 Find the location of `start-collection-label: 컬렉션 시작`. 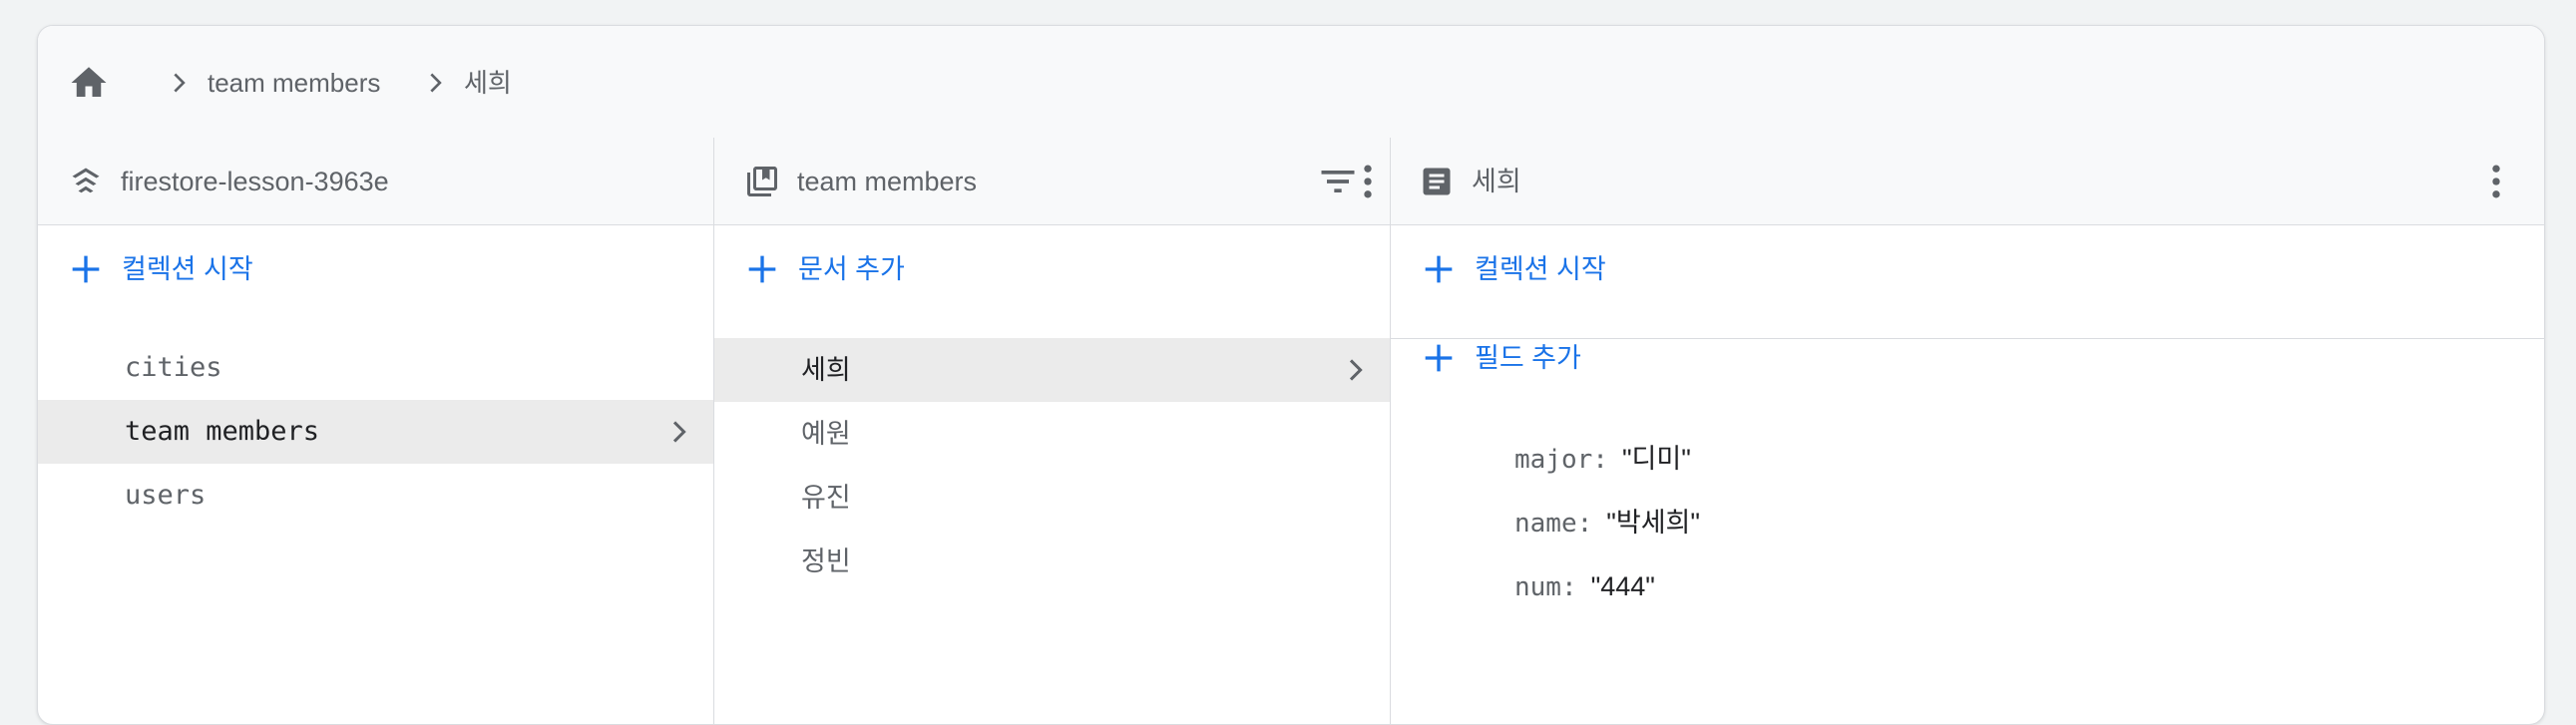

start-collection-label: 컬렉션 시작 is located at coordinates (187, 269).